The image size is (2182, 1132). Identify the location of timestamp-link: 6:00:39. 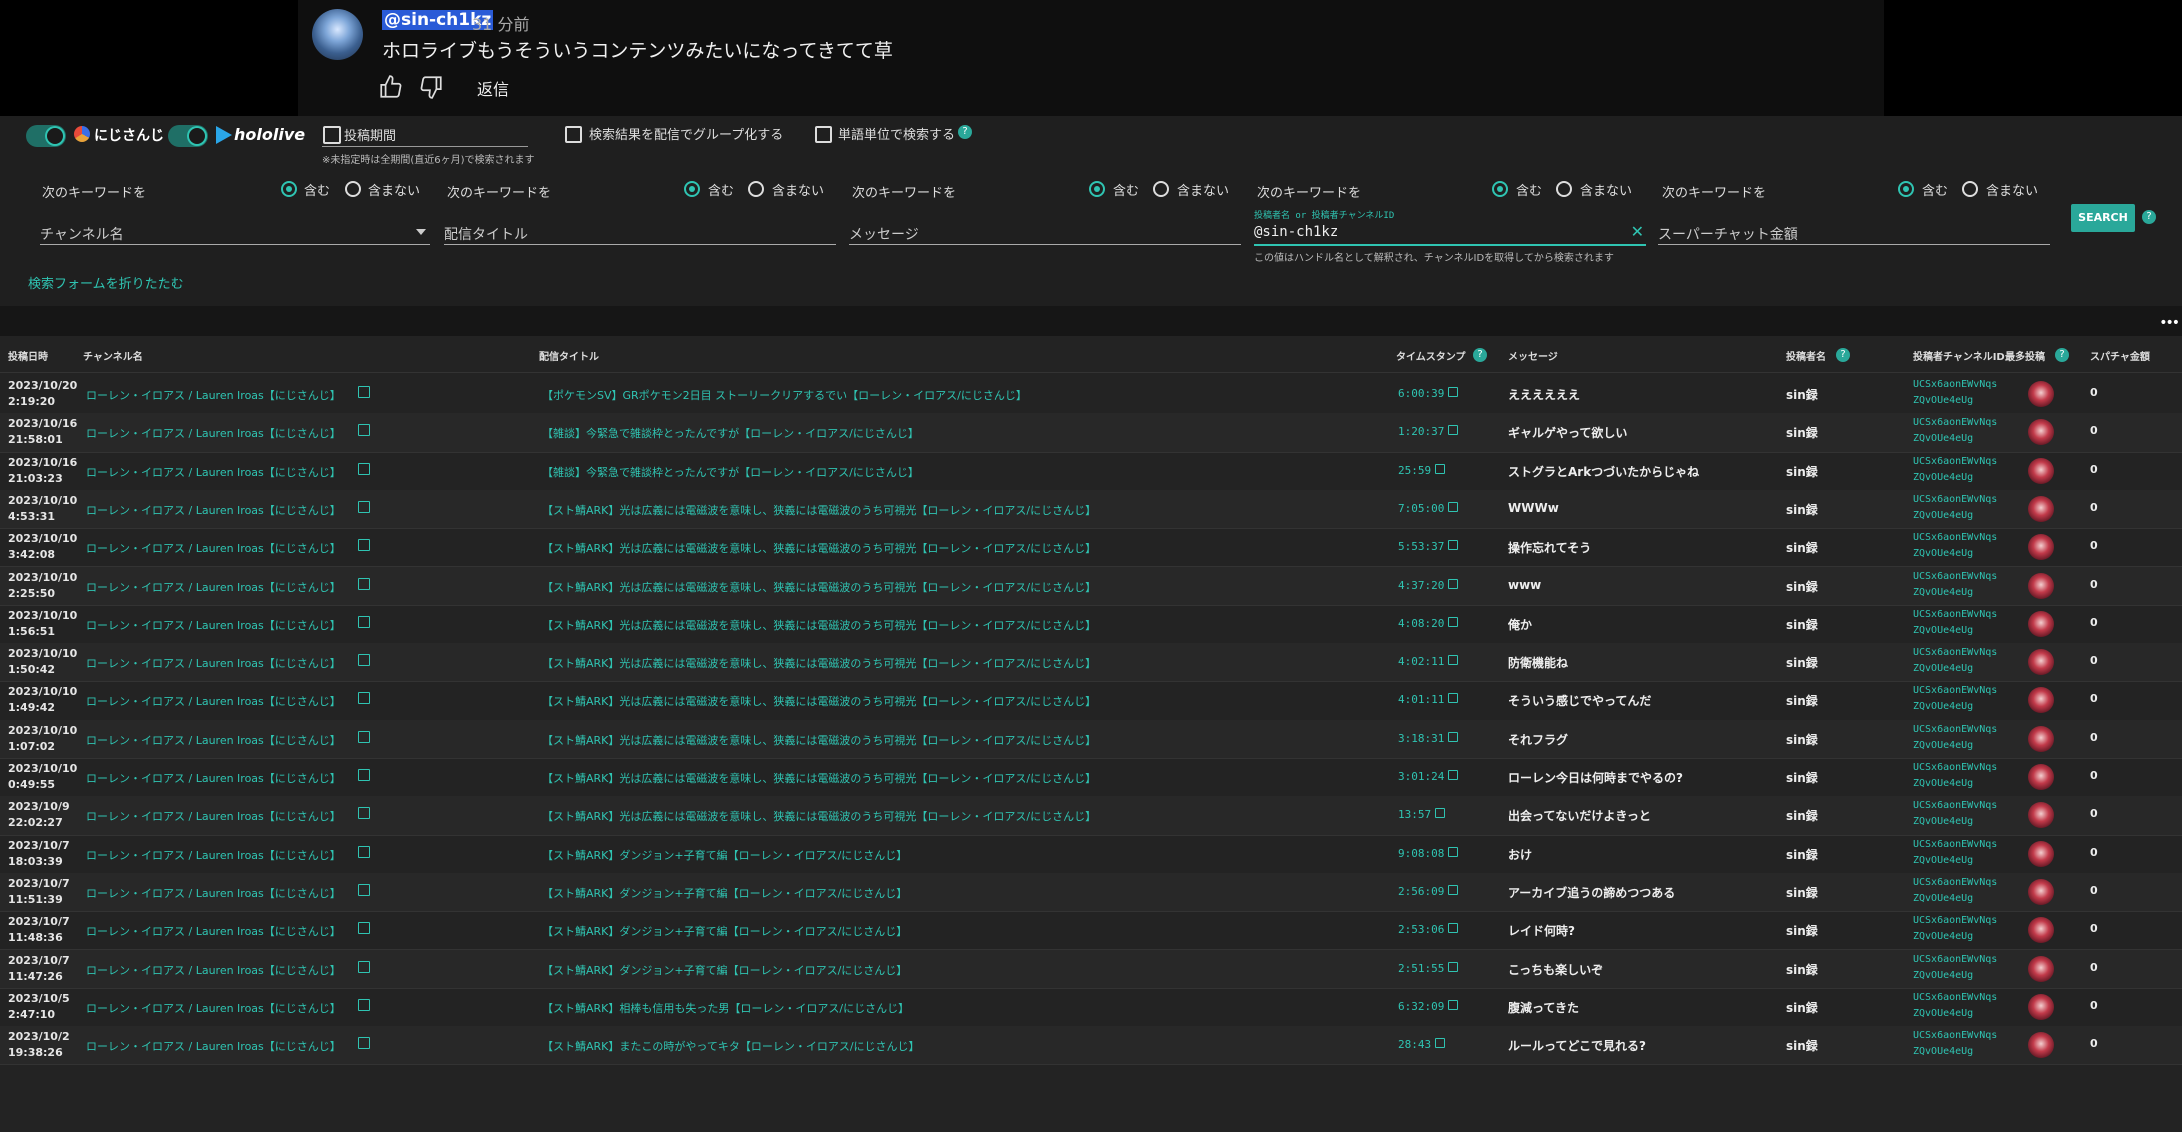
(1421, 393).